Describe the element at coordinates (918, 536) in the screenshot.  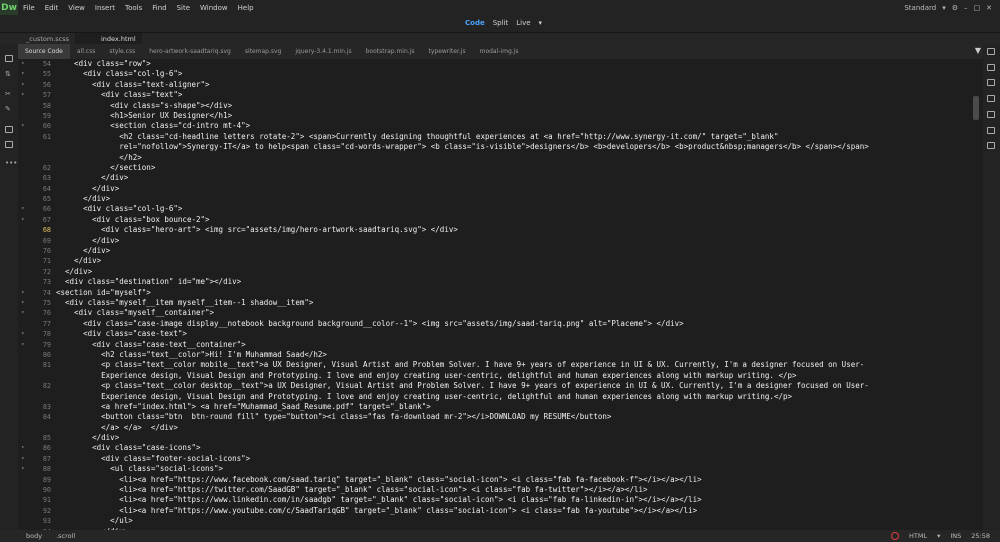
I see `document-type-select: HTML` at that location.